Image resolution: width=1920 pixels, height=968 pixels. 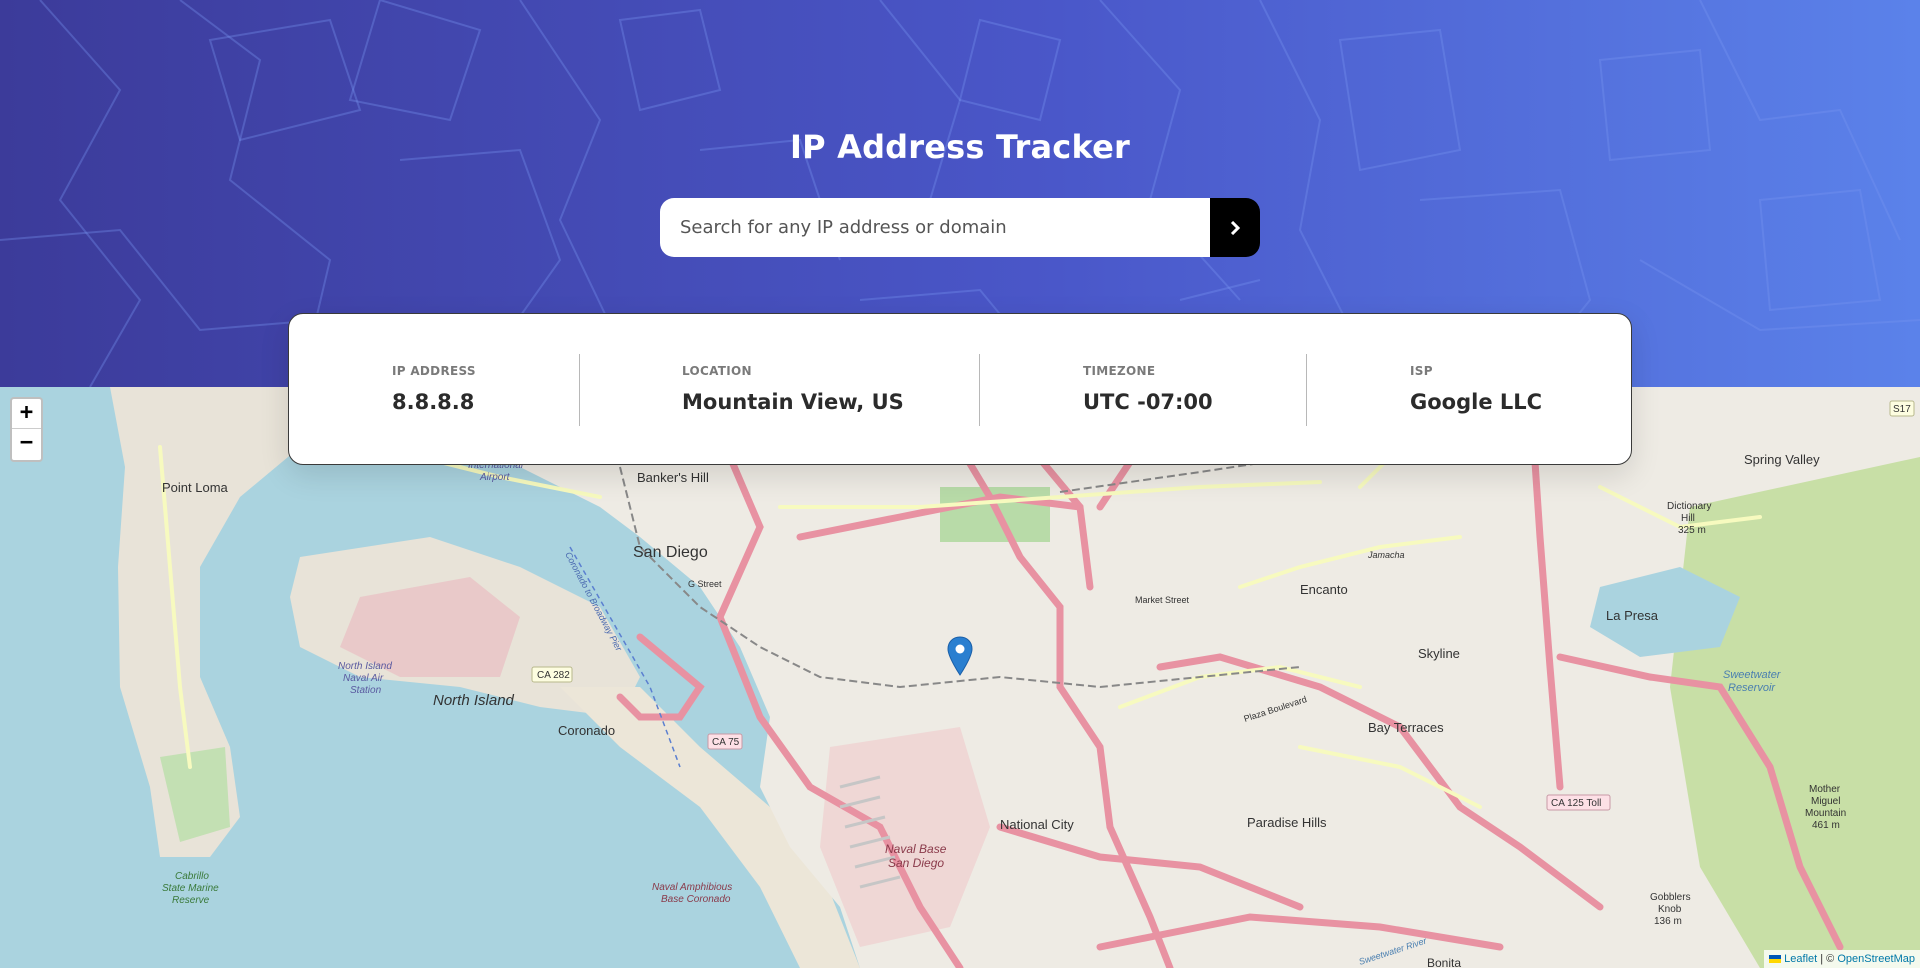 I want to click on zoom-out-button: −, so click(x=26, y=444).